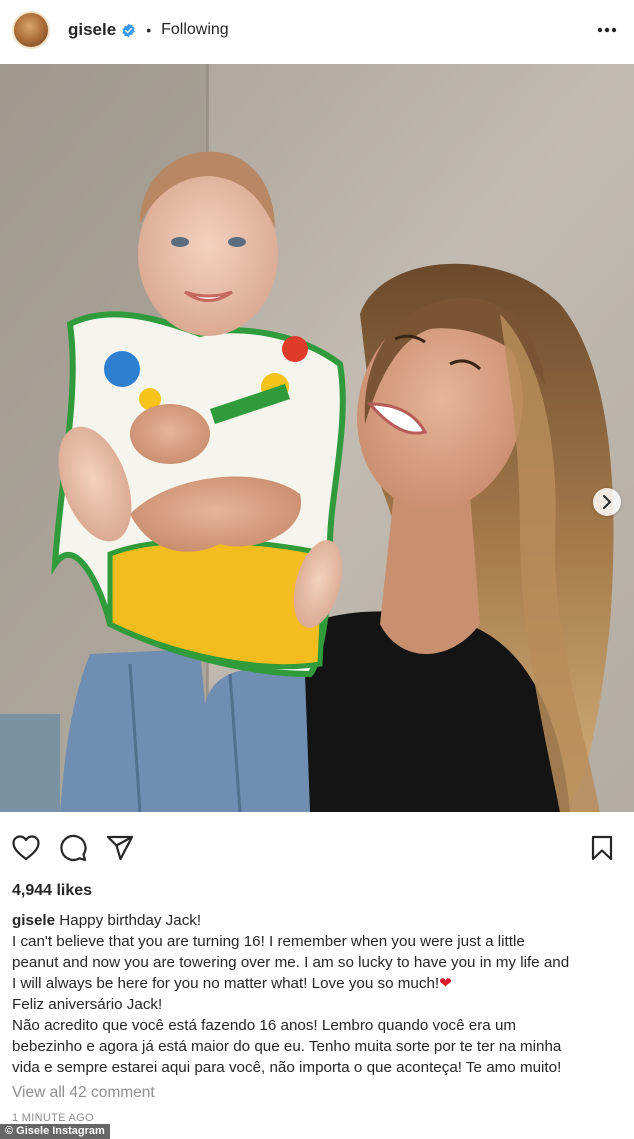 Image resolution: width=634 pixels, height=1139 pixels. I want to click on heart-icon, so click(26, 848).